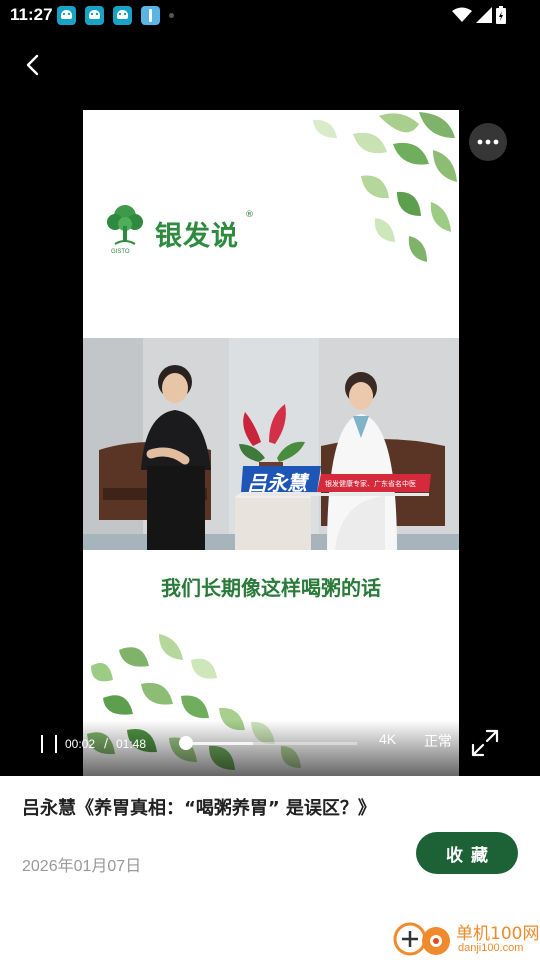 This screenshot has height=960, width=540. What do you see at coordinates (131, 744) in the screenshot?
I see `total-time: 01:48` at bounding box center [131, 744].